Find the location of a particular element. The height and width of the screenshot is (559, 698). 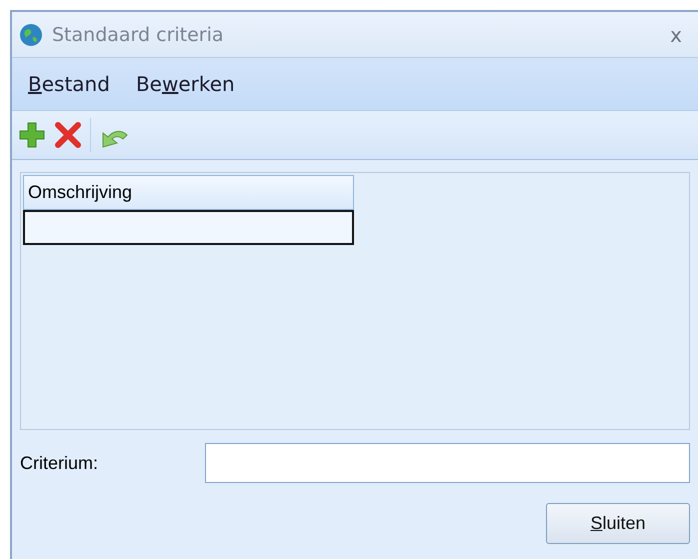

plus-icon is located at coordinates (32, 135).